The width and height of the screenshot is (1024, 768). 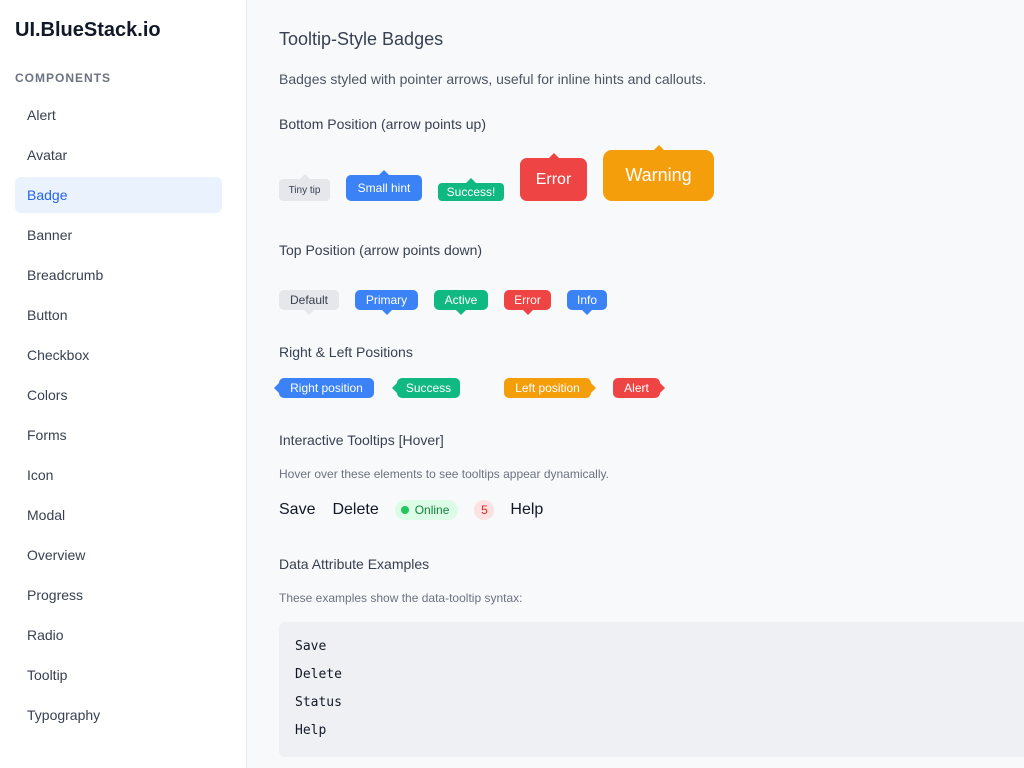 What do you see at coordinates (658, 173) in the screenshot?
I see `warning-badge: Warning` at bounding box center [658, 173].